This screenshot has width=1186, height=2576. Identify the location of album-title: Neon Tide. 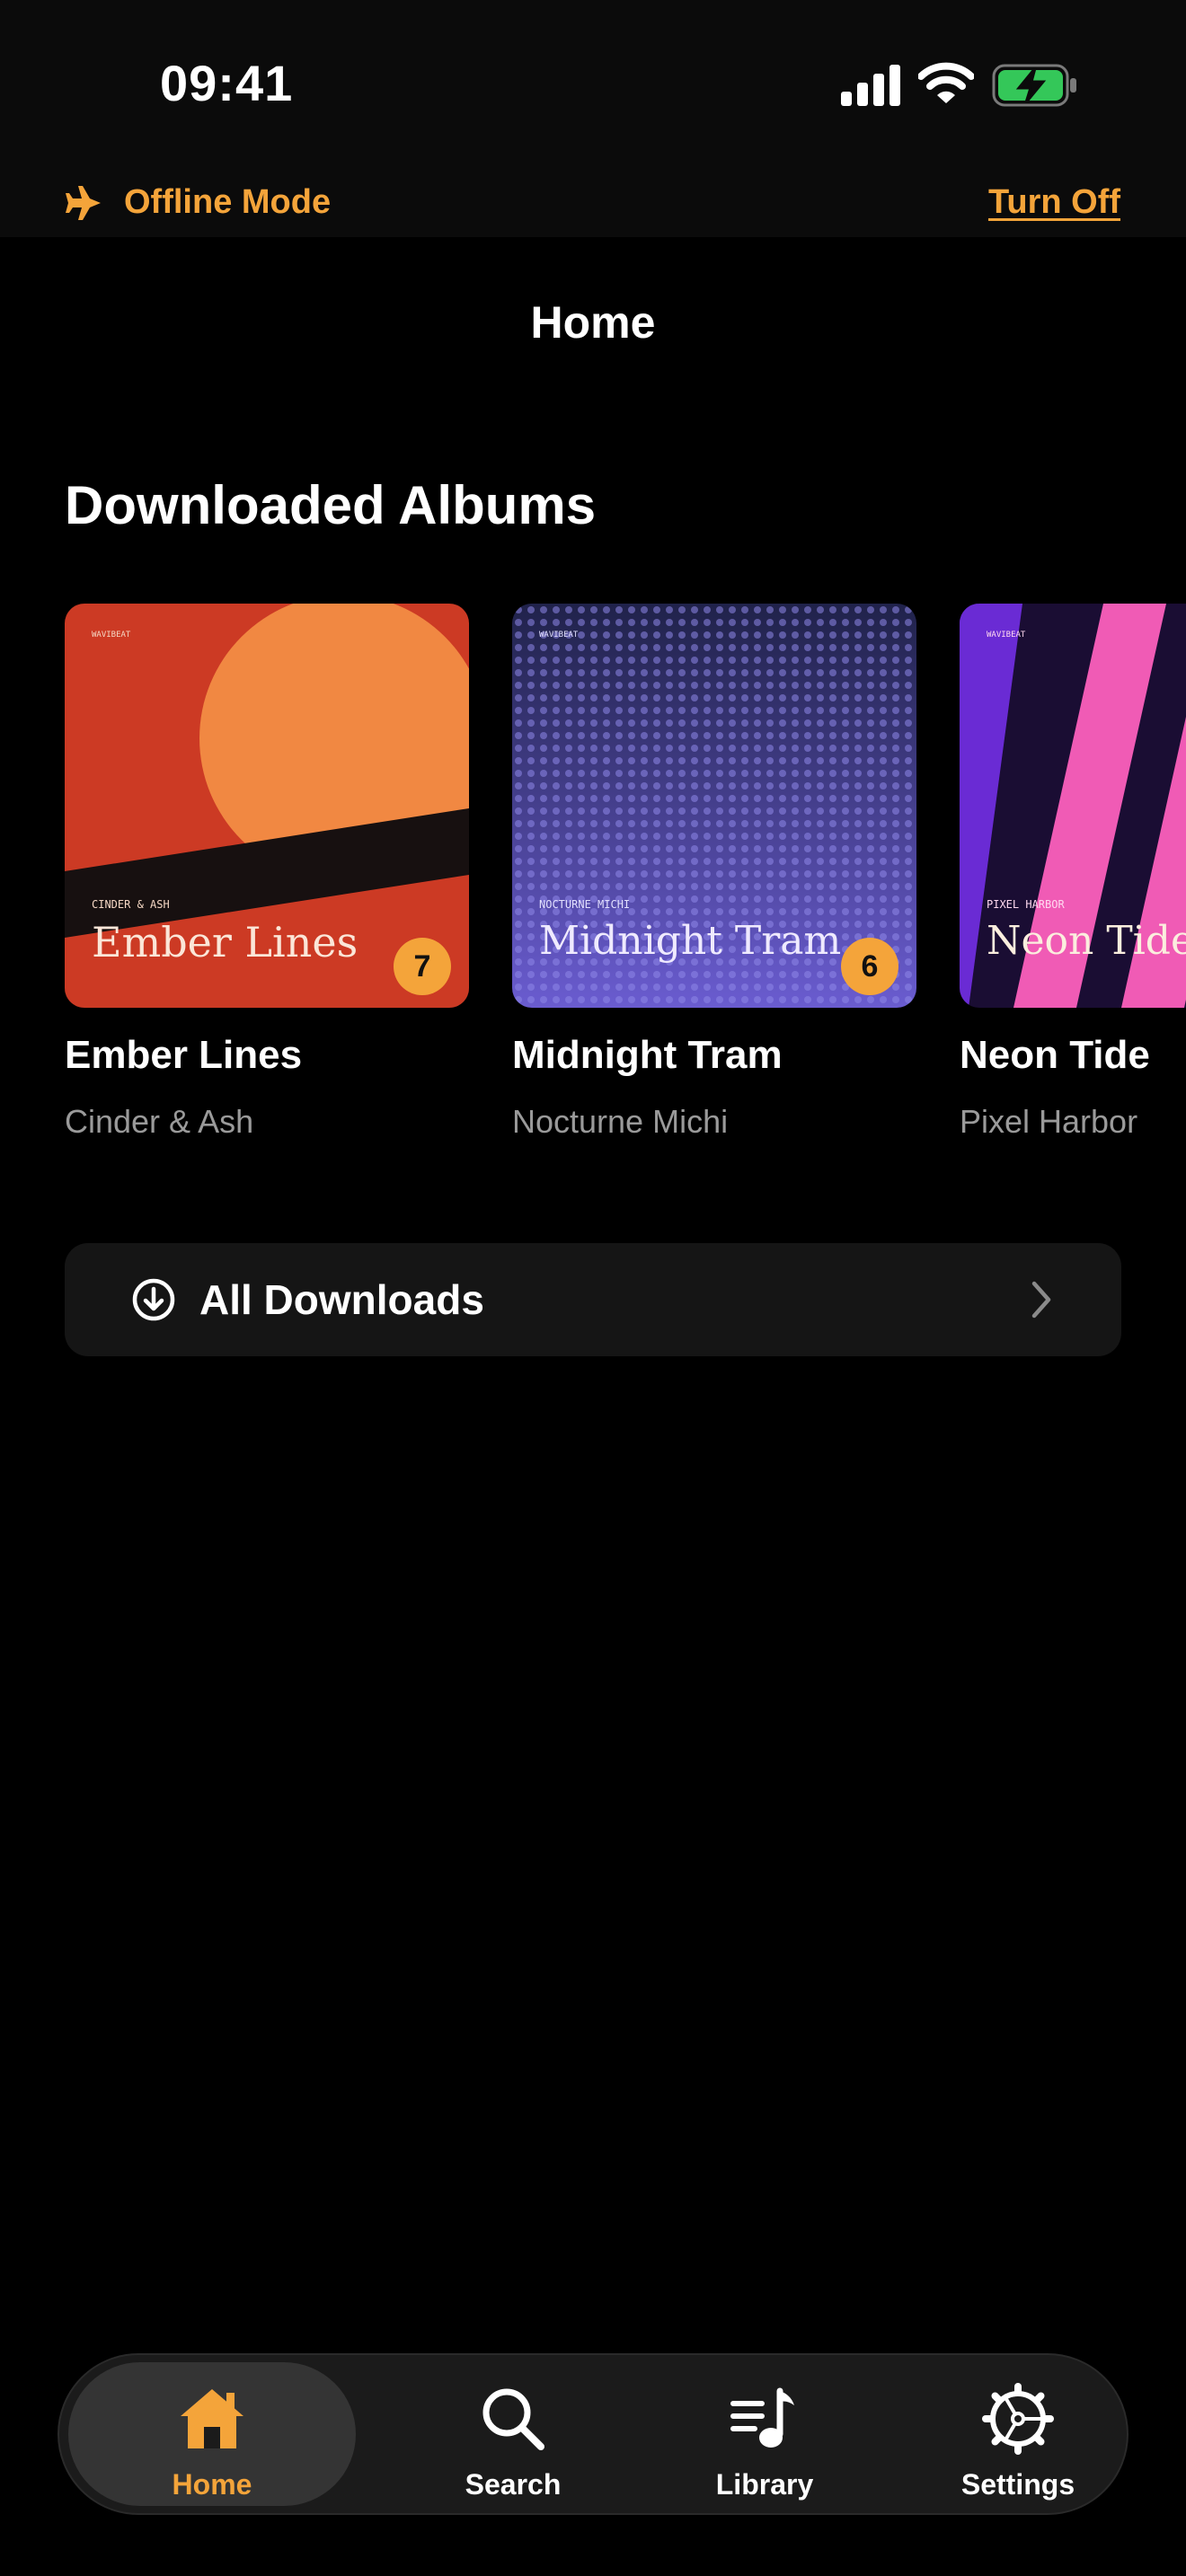
(1055, 1055).